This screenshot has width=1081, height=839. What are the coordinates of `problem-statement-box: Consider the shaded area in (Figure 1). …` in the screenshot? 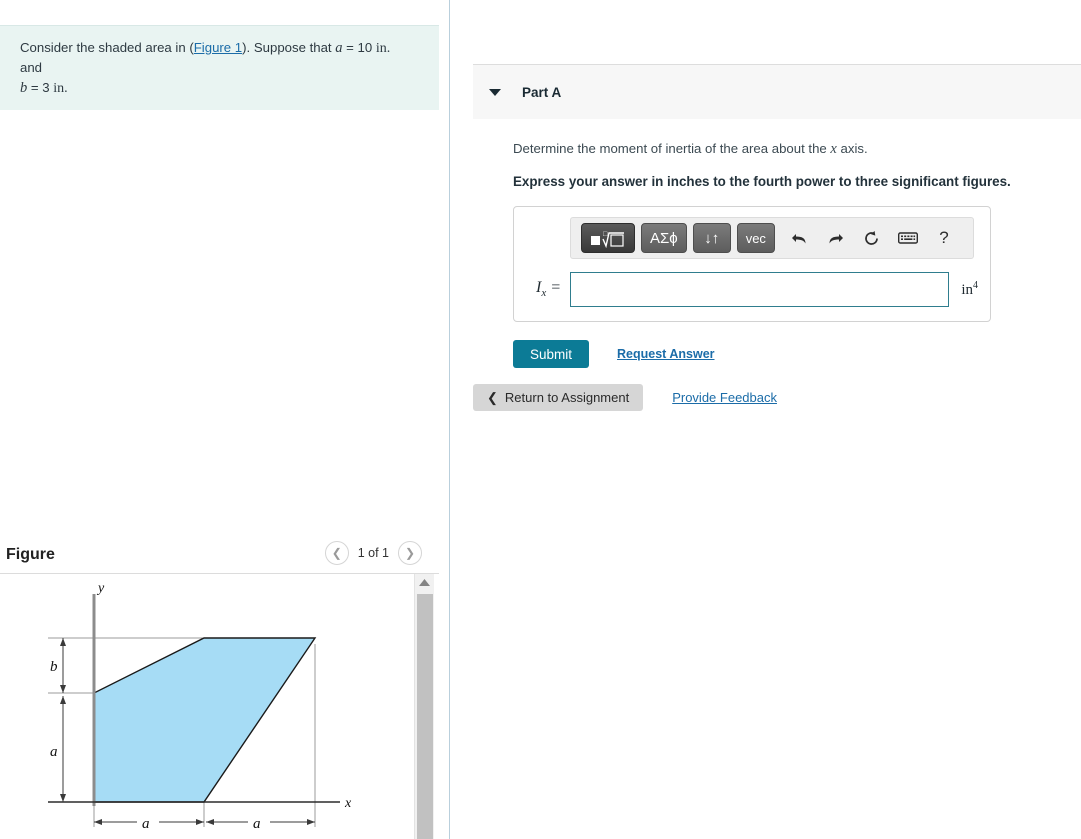 It's located at (219, 68).